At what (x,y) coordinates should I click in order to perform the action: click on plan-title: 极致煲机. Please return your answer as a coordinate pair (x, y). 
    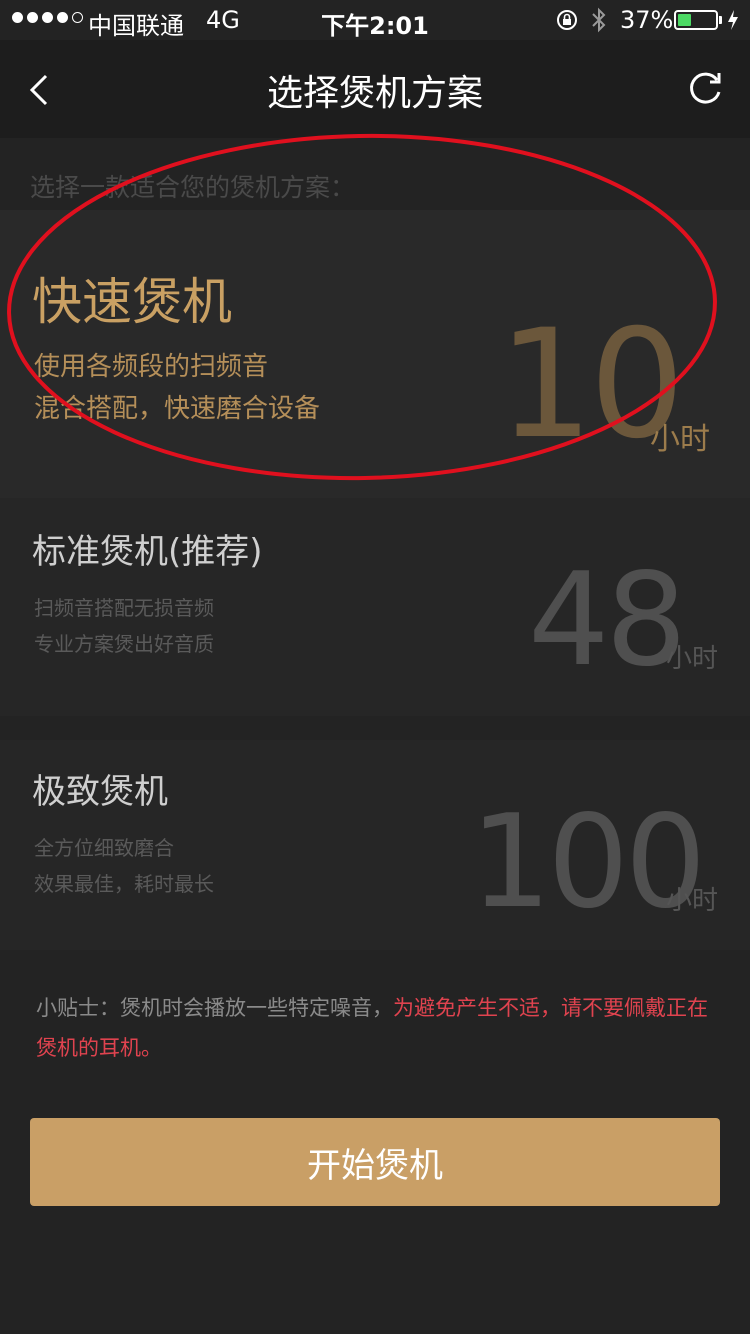
    Looking at the image, I should click on (100, 792).